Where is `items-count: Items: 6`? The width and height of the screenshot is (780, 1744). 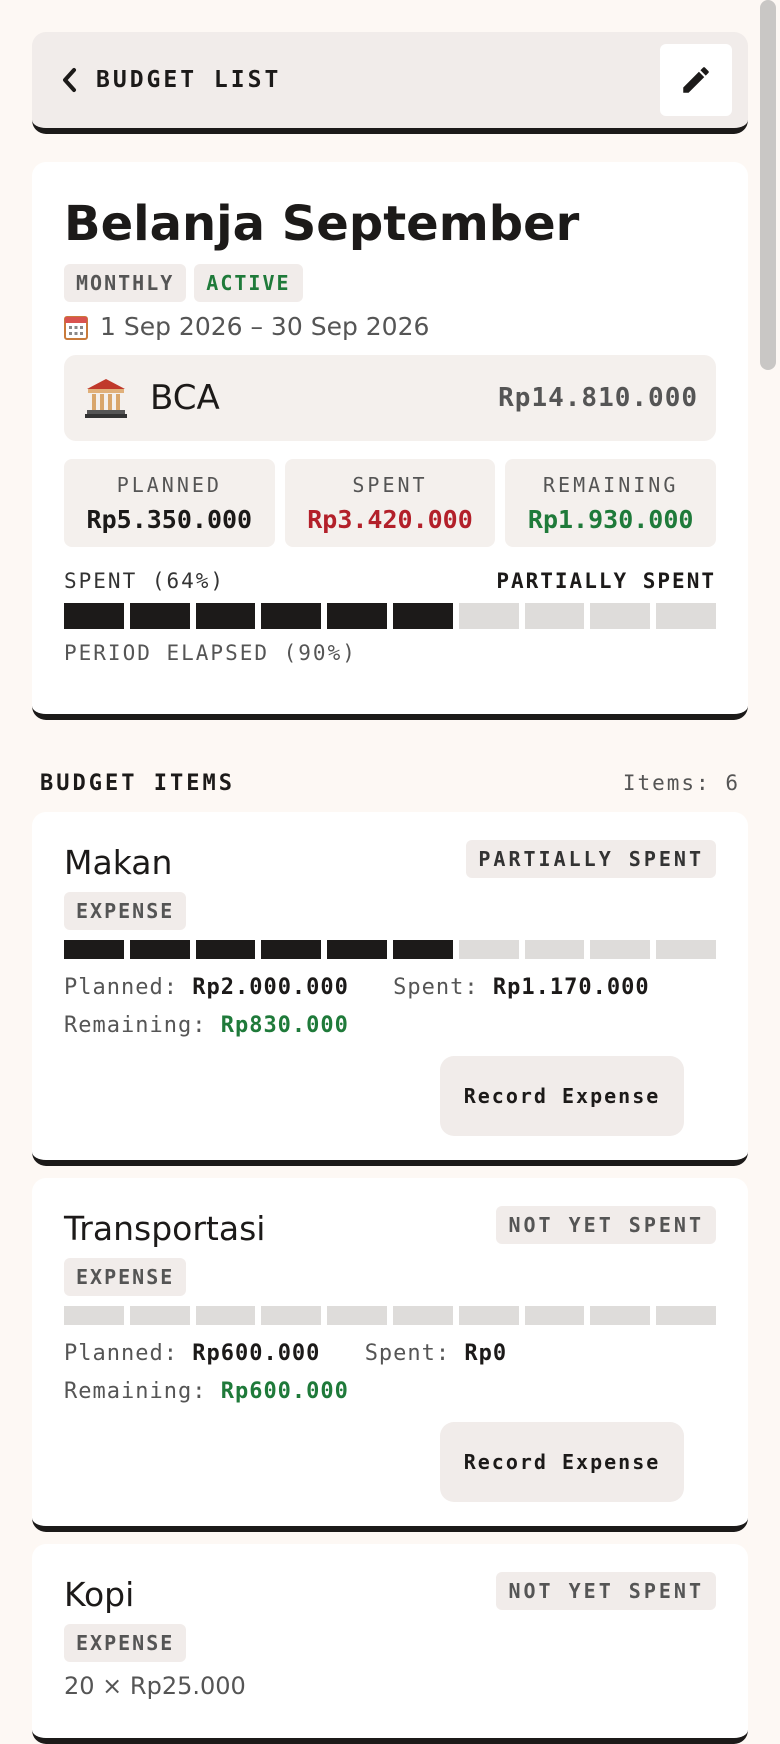
items-count: Items: 6 is located at coordinates (681, 783).